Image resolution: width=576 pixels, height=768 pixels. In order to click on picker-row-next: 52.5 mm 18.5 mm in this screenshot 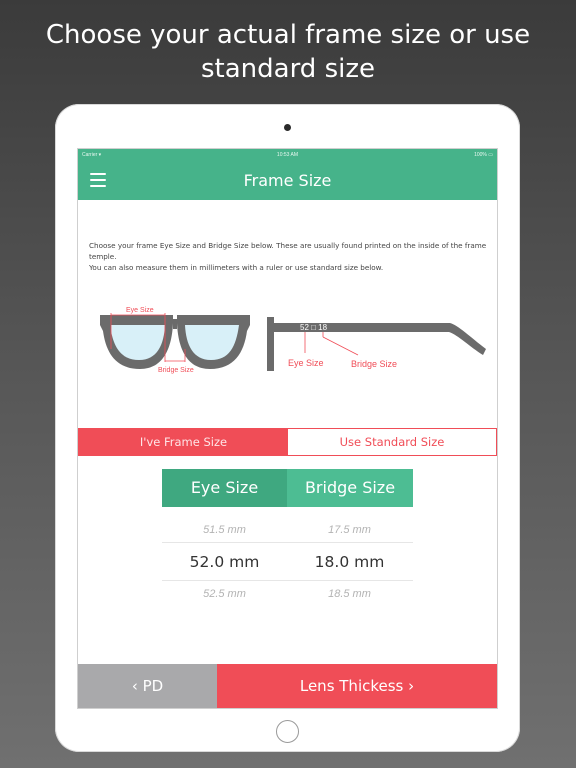, I will do `click(287, 594)`.